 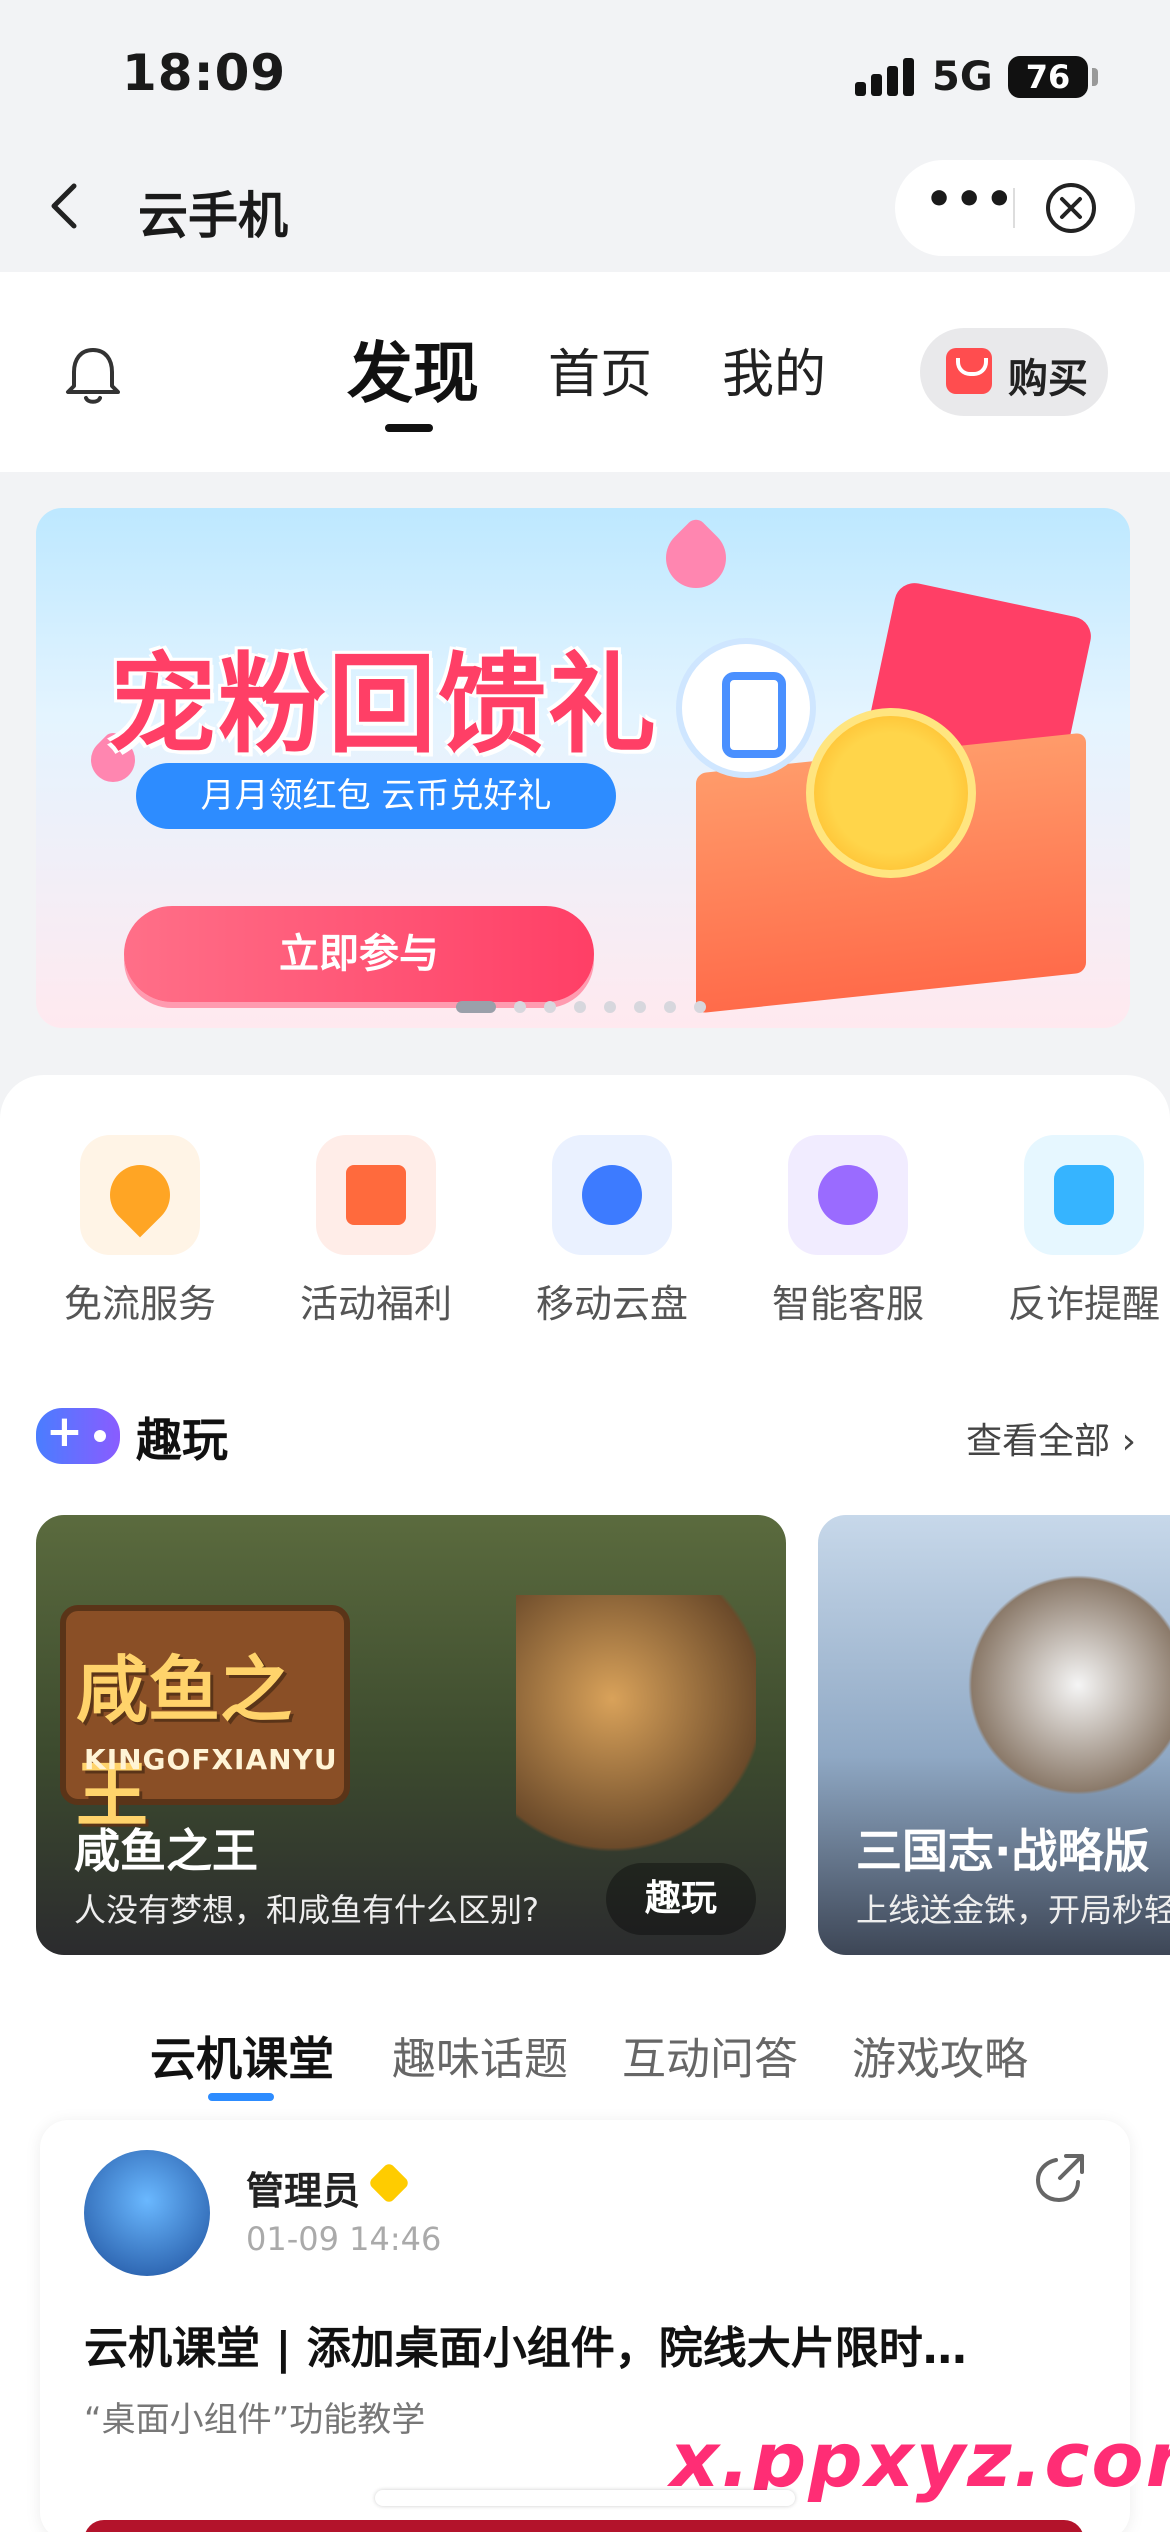 What do you see at coordinates (68, 206) in the screenshot?
I see `back-arrow-icon` at bounding box center [68, 206].